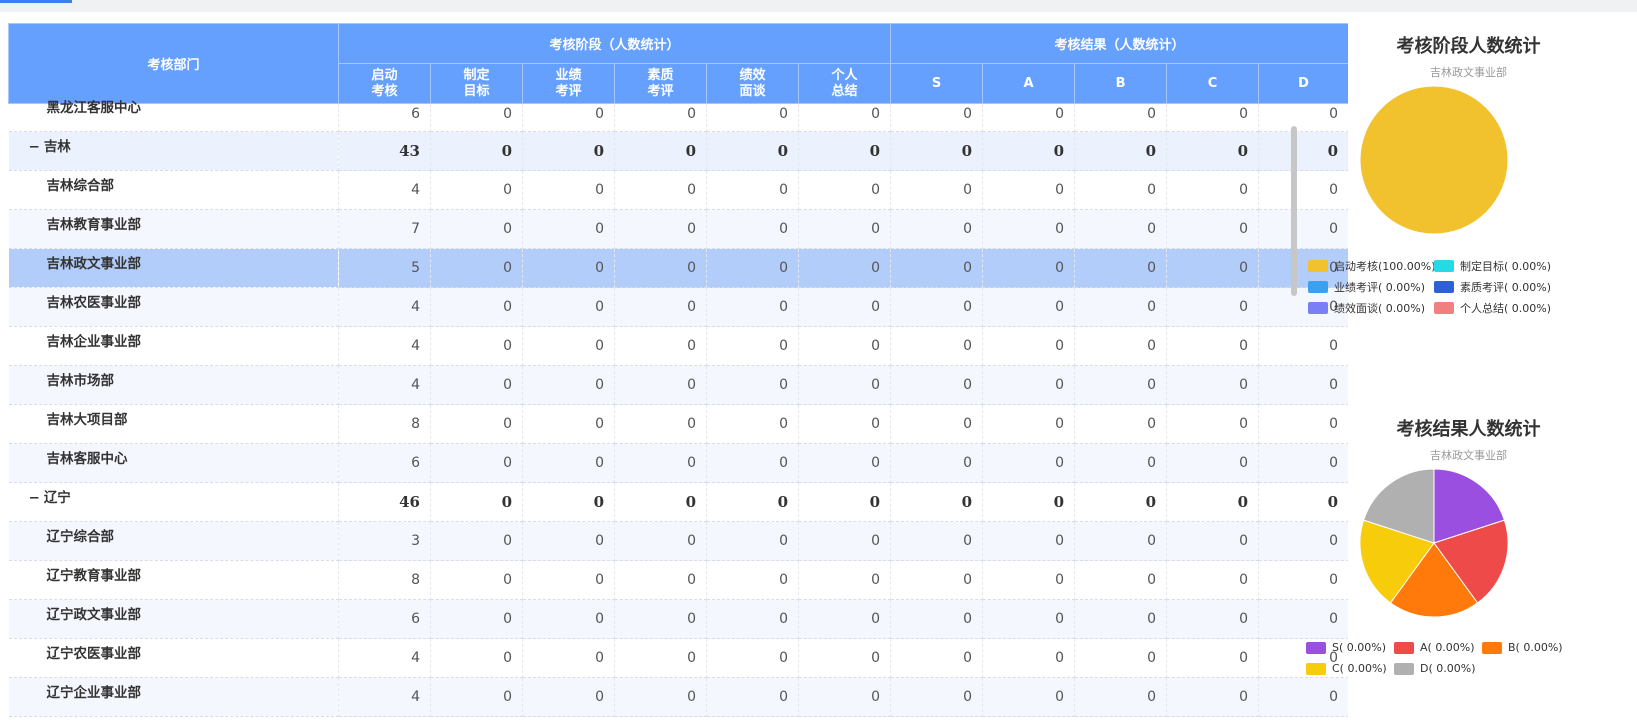  I want to click on legend-item: S( 0.00%), so click(1346, 647).